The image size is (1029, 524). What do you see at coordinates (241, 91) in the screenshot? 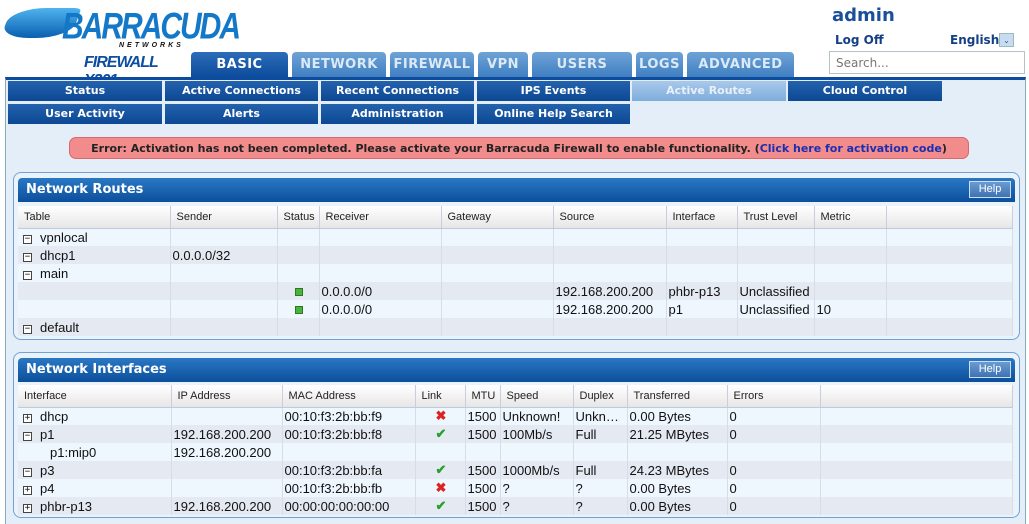
I see `subnav-active-connections: Active Connections` at bounding box center [241, 91].